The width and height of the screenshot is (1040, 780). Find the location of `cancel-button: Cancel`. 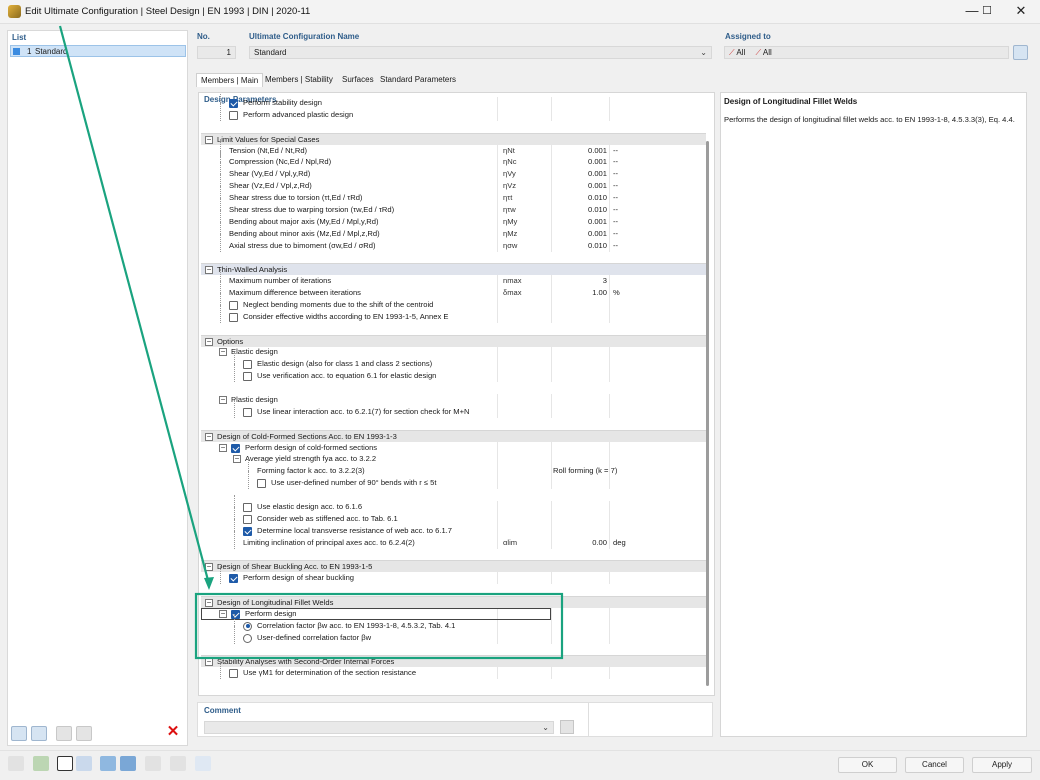

cancel-button: Cancel is located at coordinates (934, 765).